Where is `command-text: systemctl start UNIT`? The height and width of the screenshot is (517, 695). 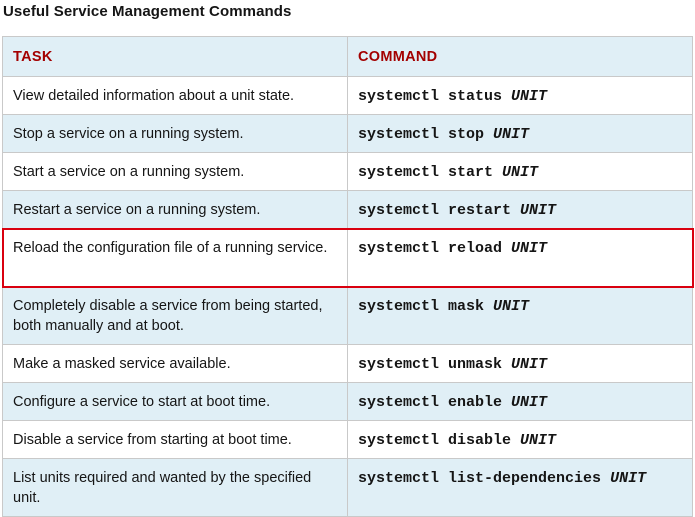
command-text: systemctl start UNIT is located at coordinates (448, 172).